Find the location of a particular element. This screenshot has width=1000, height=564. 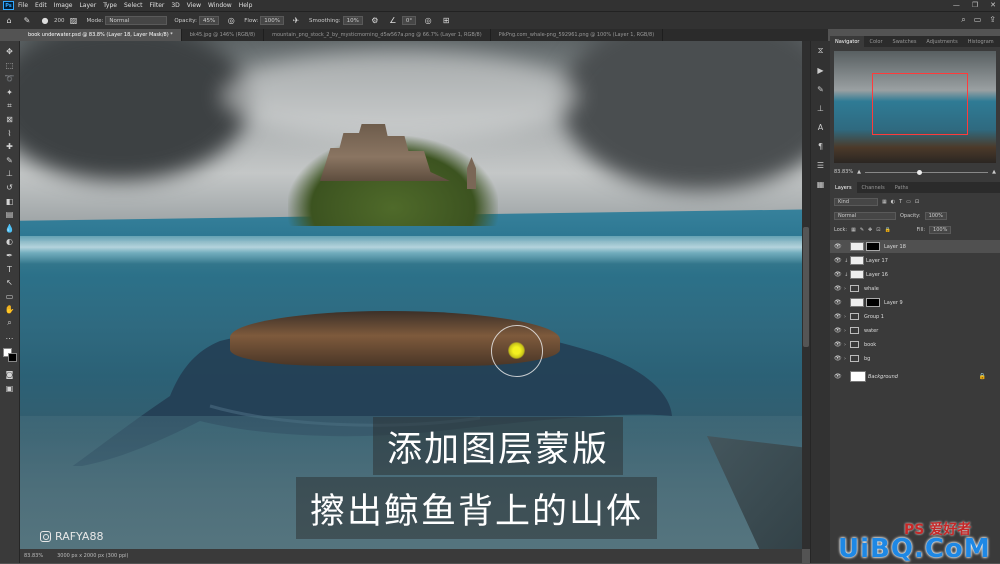

search-icon: ⌕ is located at coordinates (963, 20).